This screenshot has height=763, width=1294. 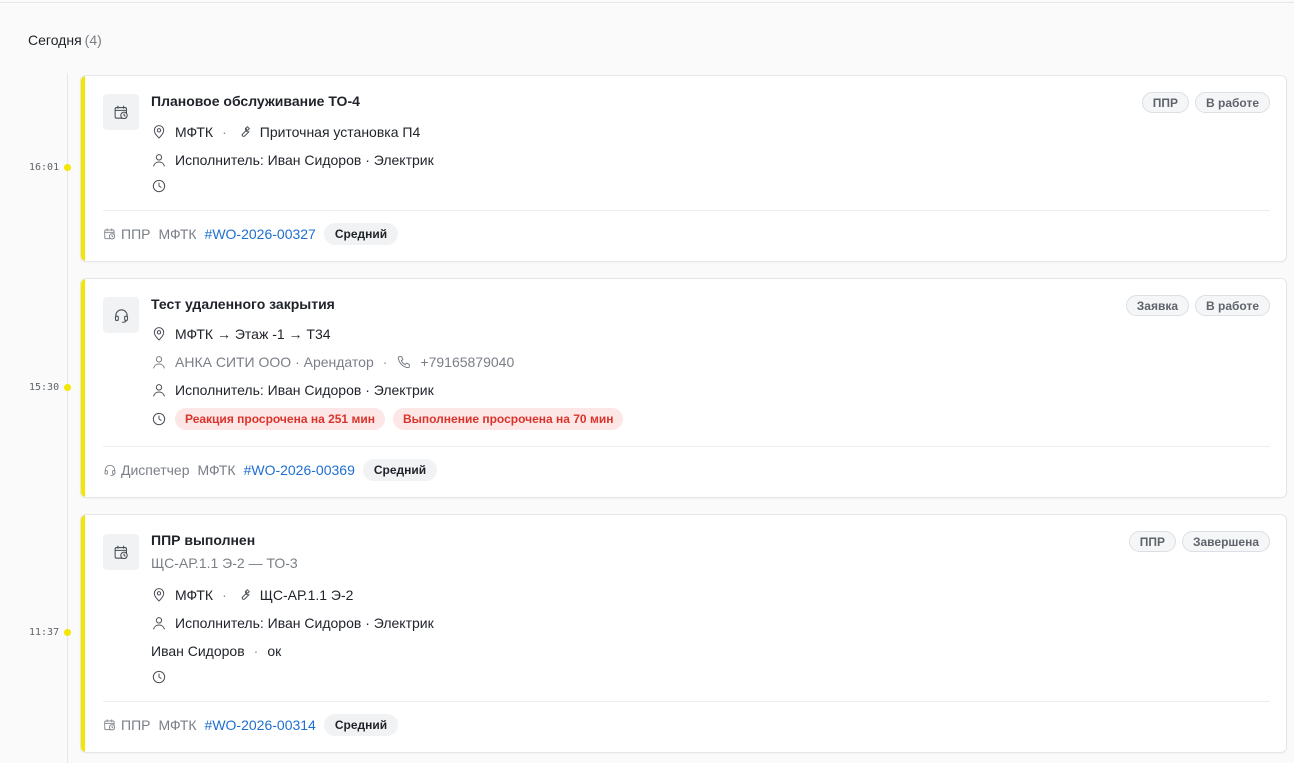 I want to click on location-row: МФТК · ЩС-АР.1.1 Э-2, so click(x=252, y=595).